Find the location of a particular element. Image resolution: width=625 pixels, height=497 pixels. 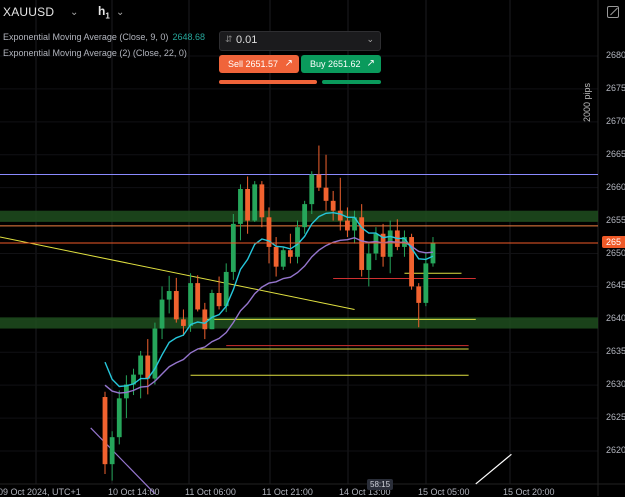

timeframe-sub-label: 1 is located at coordinates (107, 16).